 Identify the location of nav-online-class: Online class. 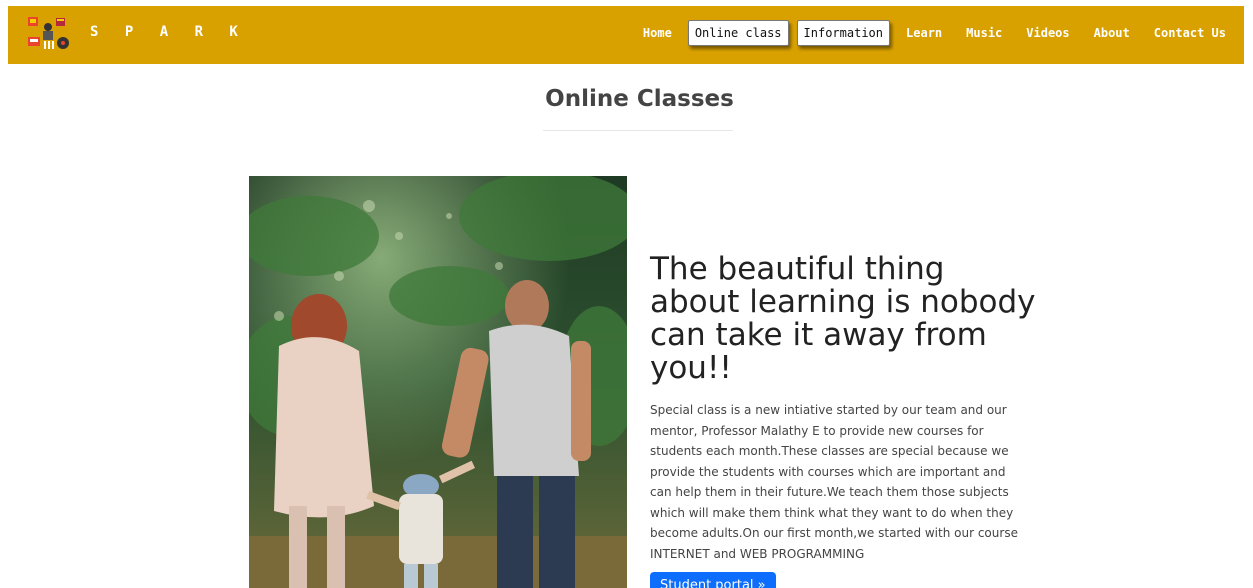
(738, 33).